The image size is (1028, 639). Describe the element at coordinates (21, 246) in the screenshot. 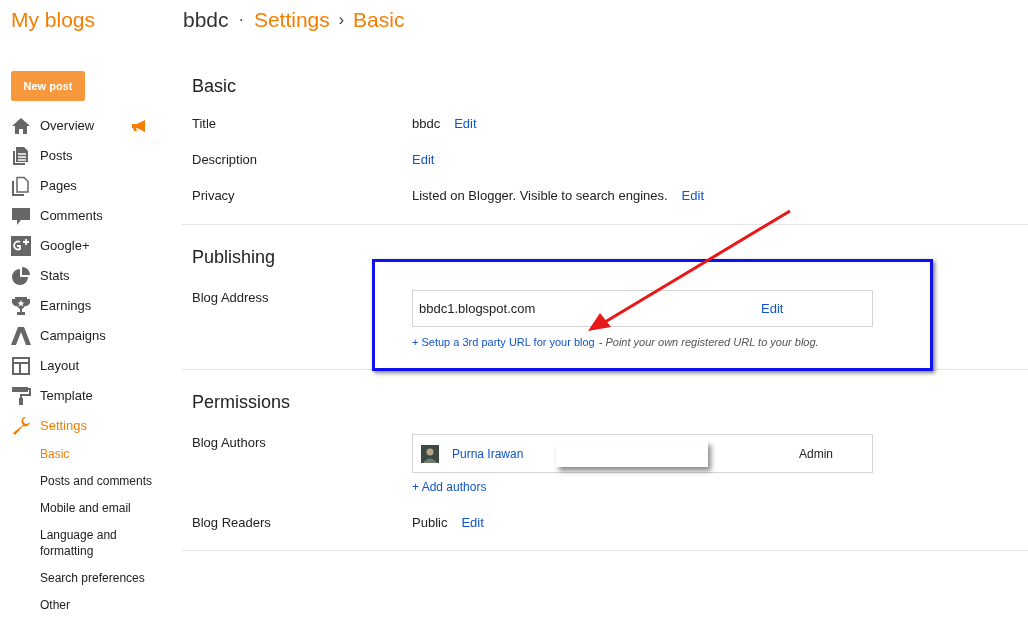

I see `google-plus-icon` at that location.